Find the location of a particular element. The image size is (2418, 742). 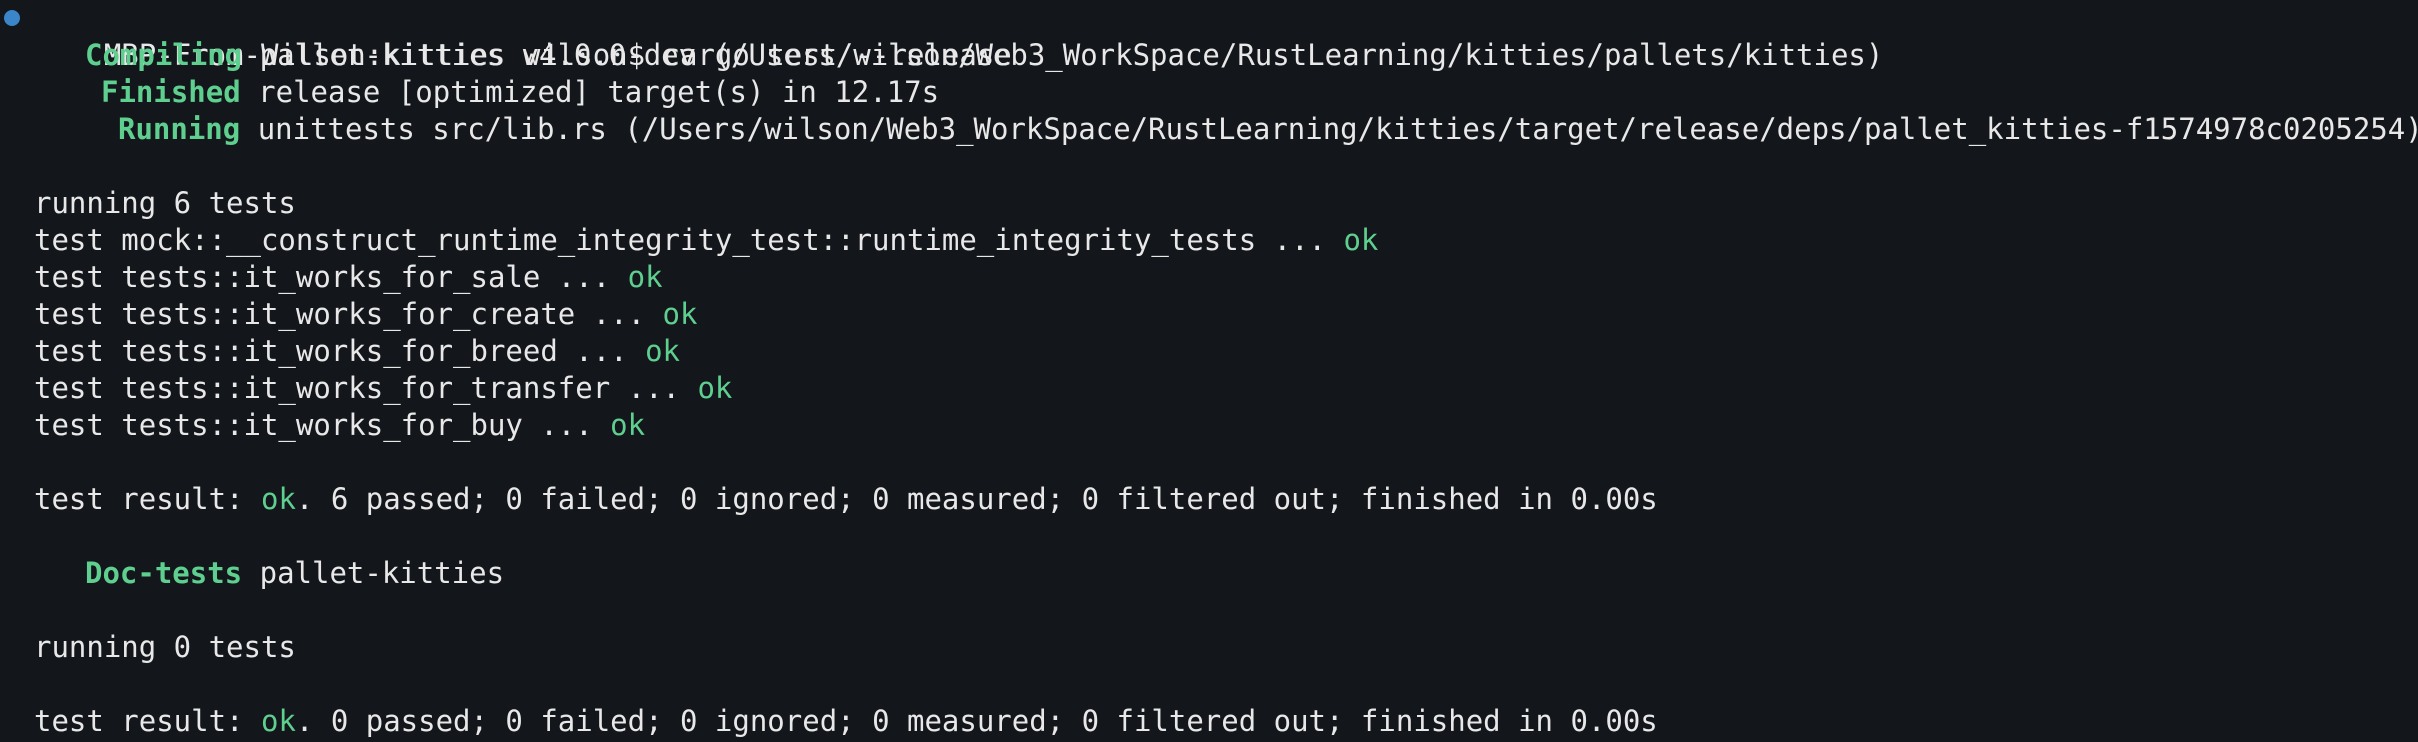

test-line: test tests::it_works_for_transfer ... ok is located at coordinates (383, 388).